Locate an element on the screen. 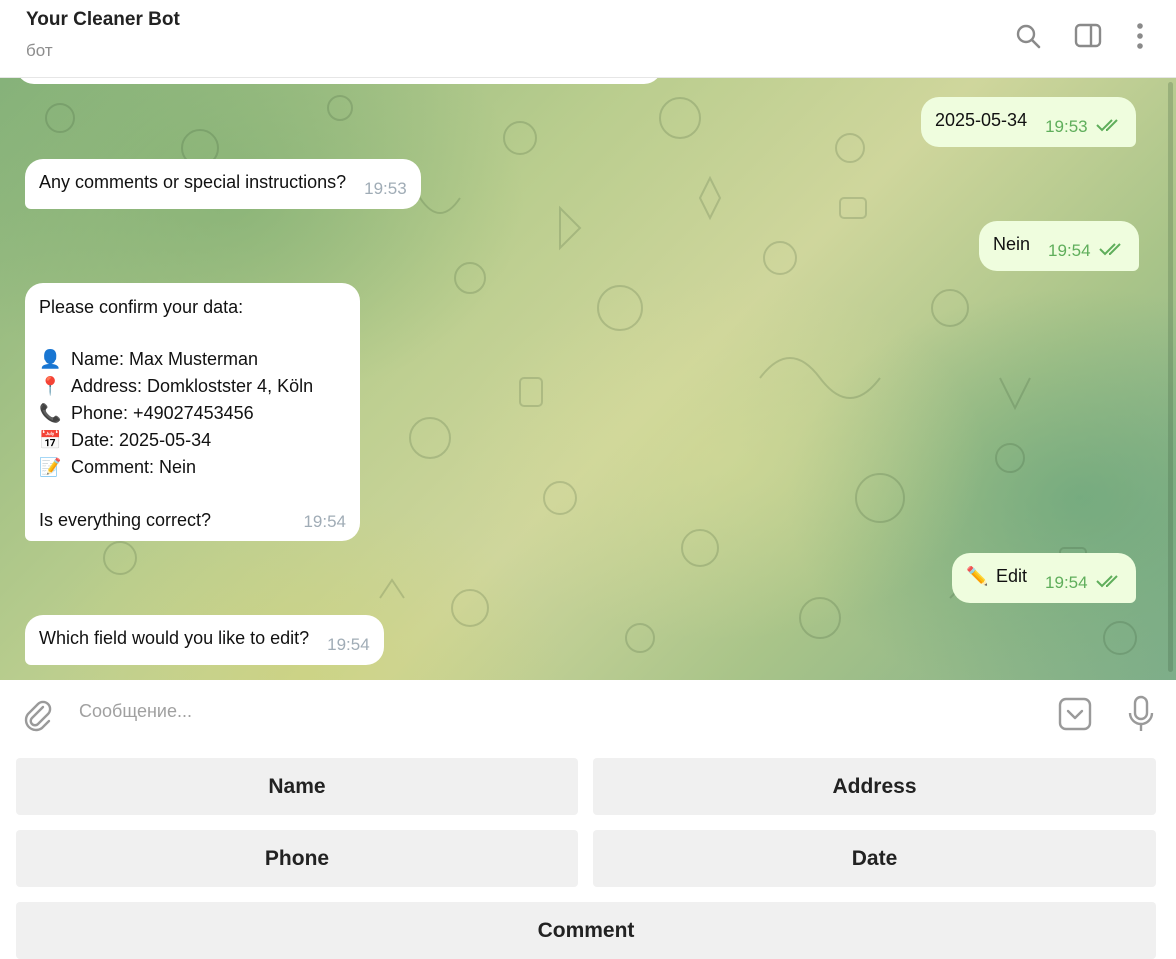 This screenshot has height=959, width=1176. bot-keyboard-toggle-icon is located at coordinates (1075, 714).